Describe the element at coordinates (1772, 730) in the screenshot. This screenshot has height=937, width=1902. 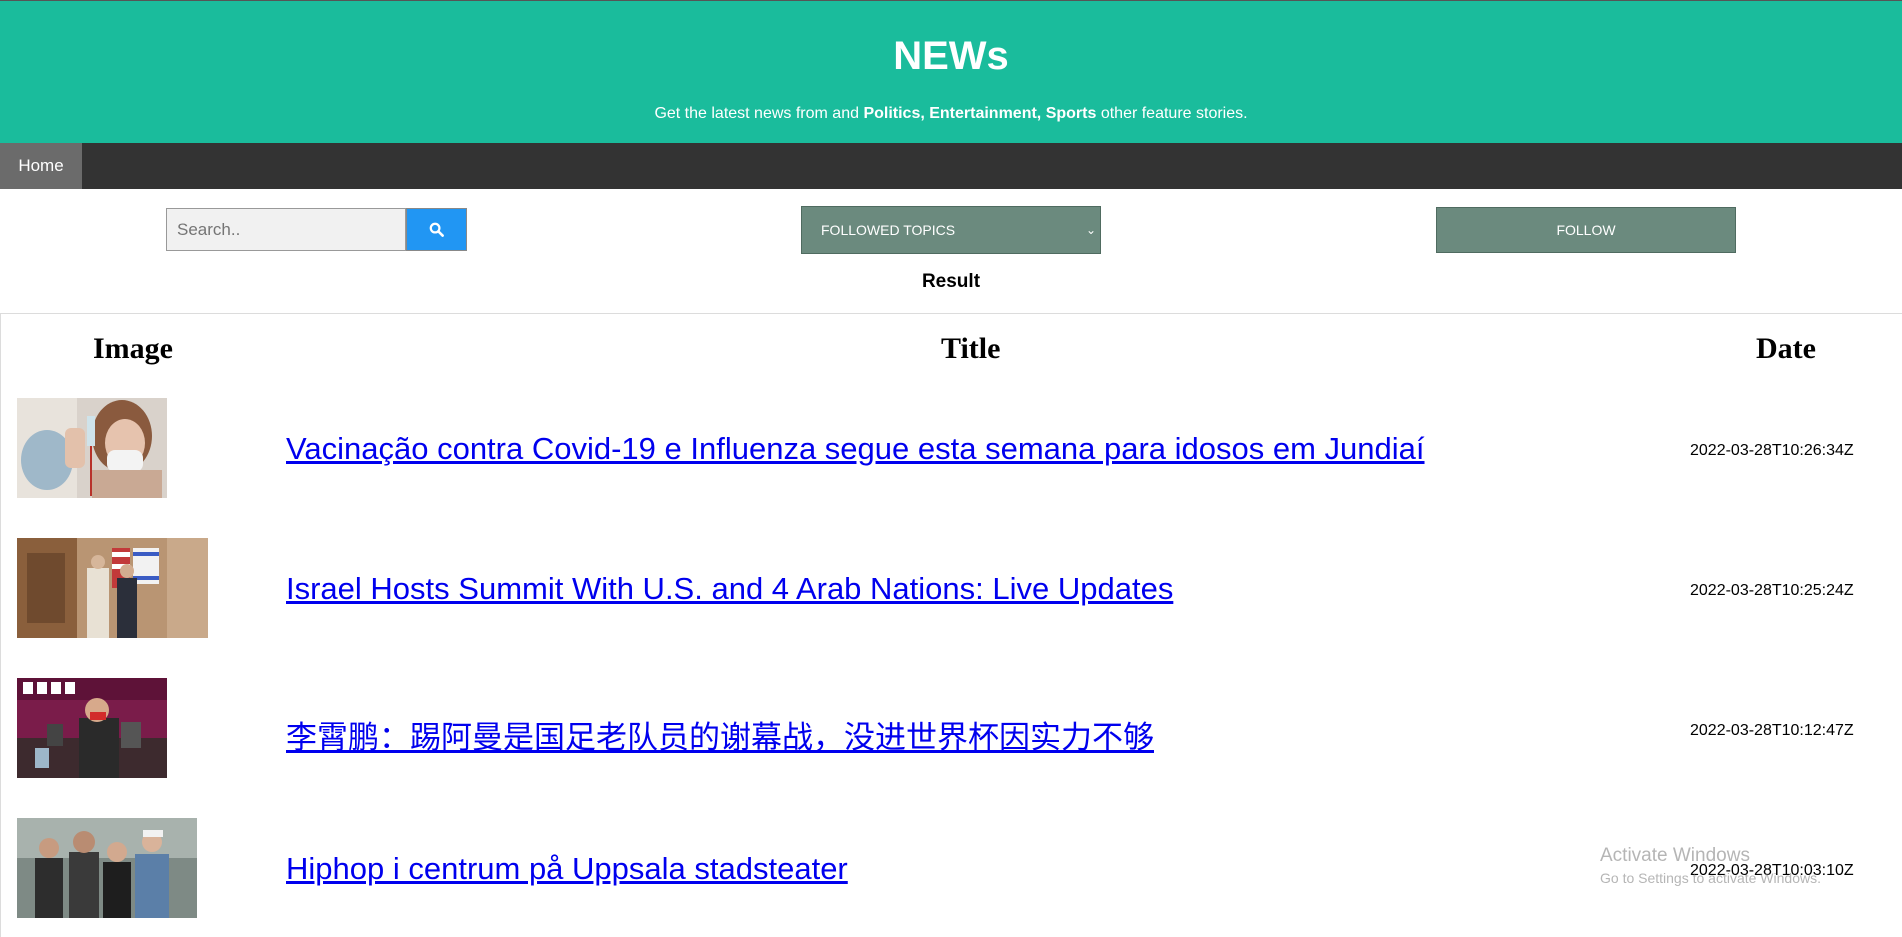
I see `news-date: 2022-03-28T10:12:47Z` at that location.